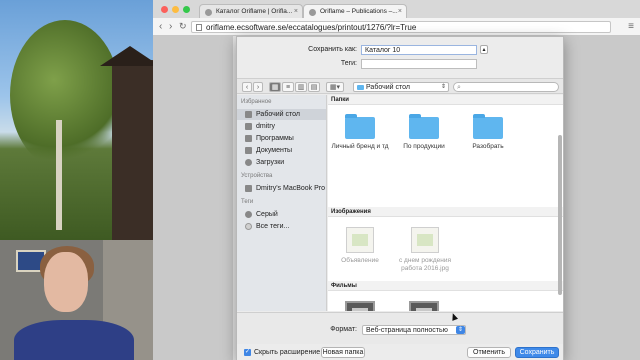 The image size is (640, 360). What do you see at coordinates (275, 138) in the screenshot?
I see `sidebar-item-label: Программы` at bounding box center [275, 138].